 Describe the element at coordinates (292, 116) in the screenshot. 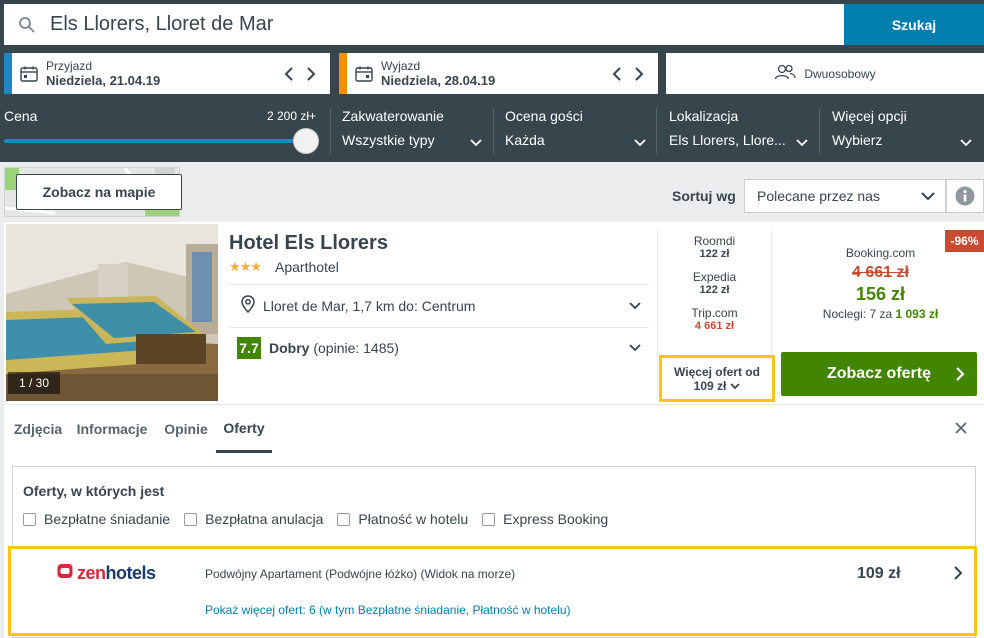

I see `price-filter-max: 2 200 zł+` at that location.